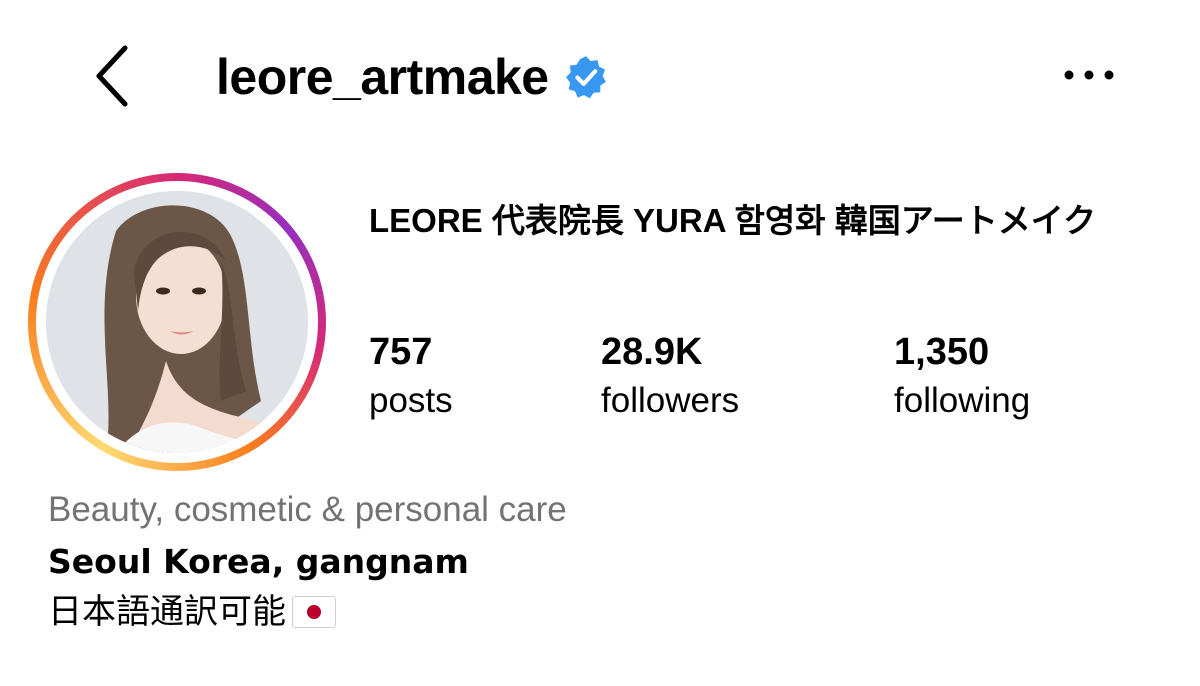 The width and height of the screenshot is (1200, 686). I want to click on username: leore_artmake, so click(382, 77).